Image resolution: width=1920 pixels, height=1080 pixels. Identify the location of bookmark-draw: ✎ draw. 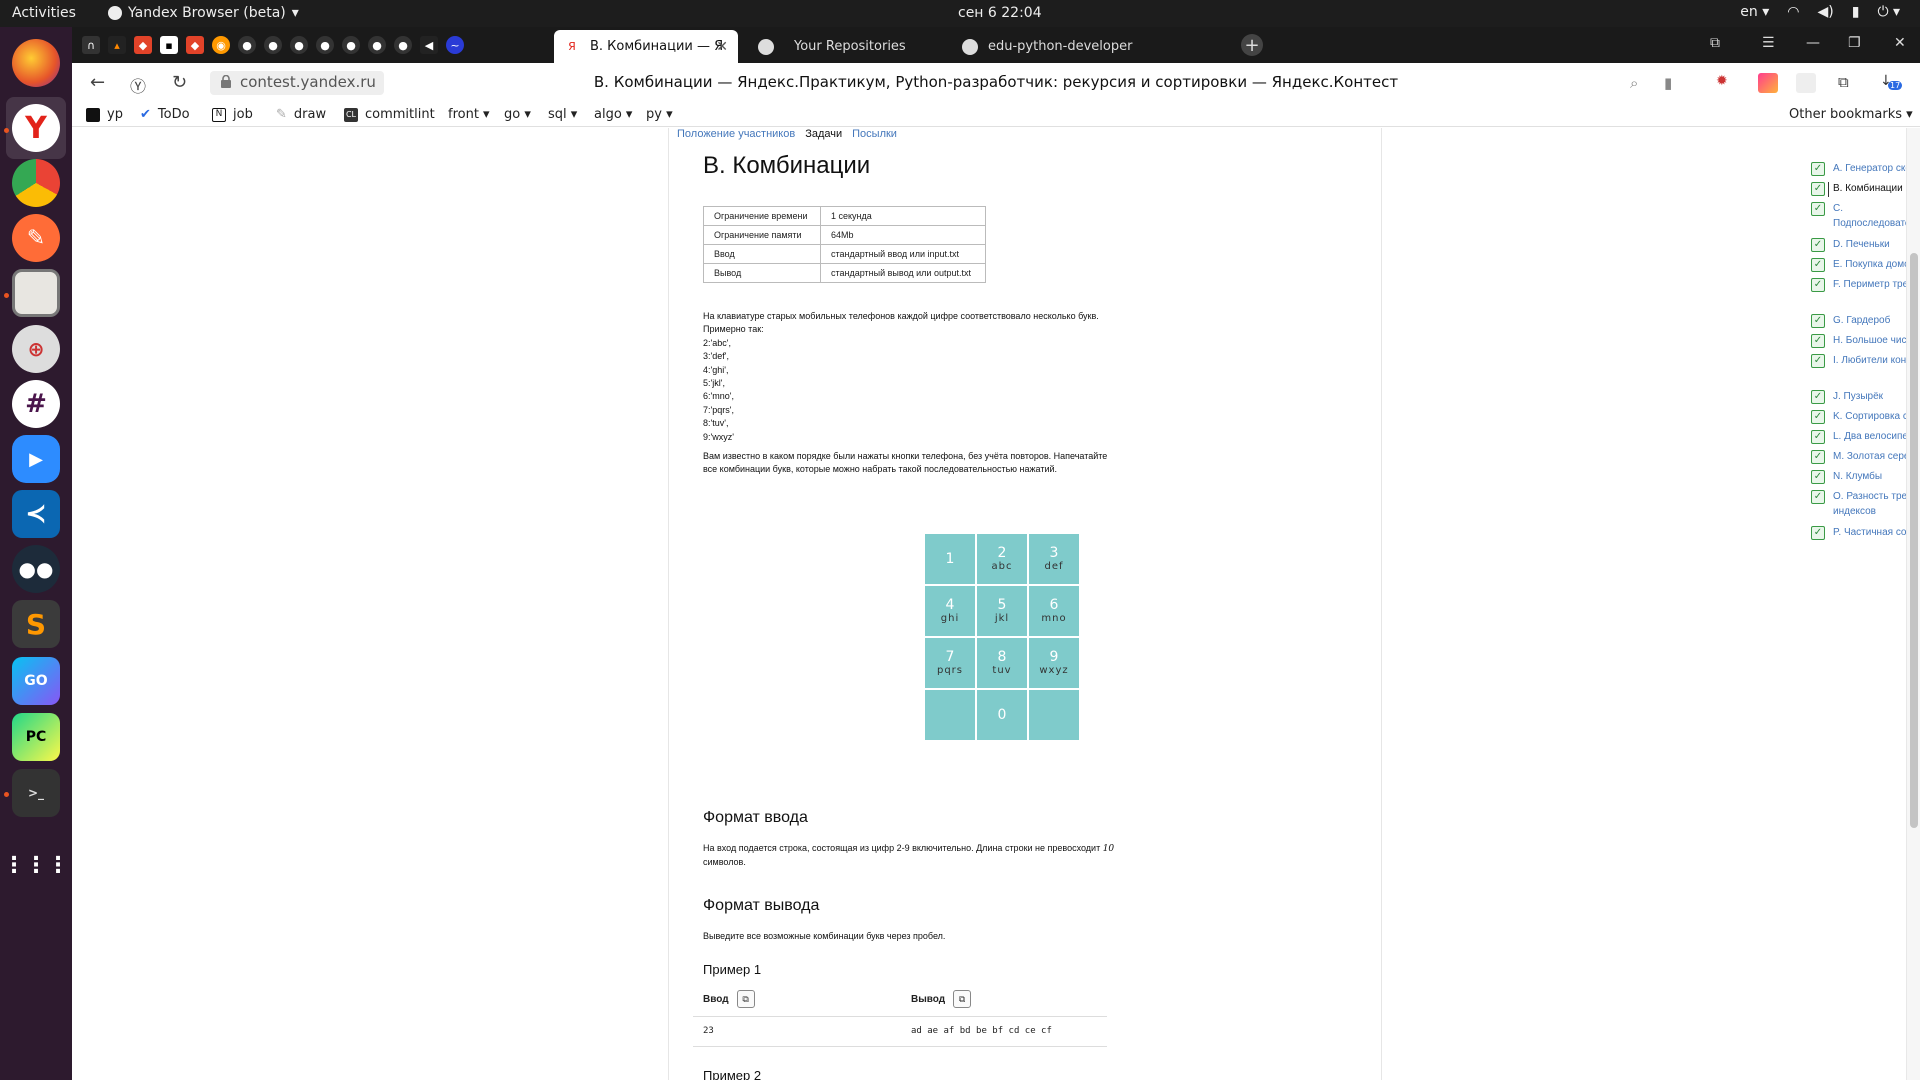
(301, 114).